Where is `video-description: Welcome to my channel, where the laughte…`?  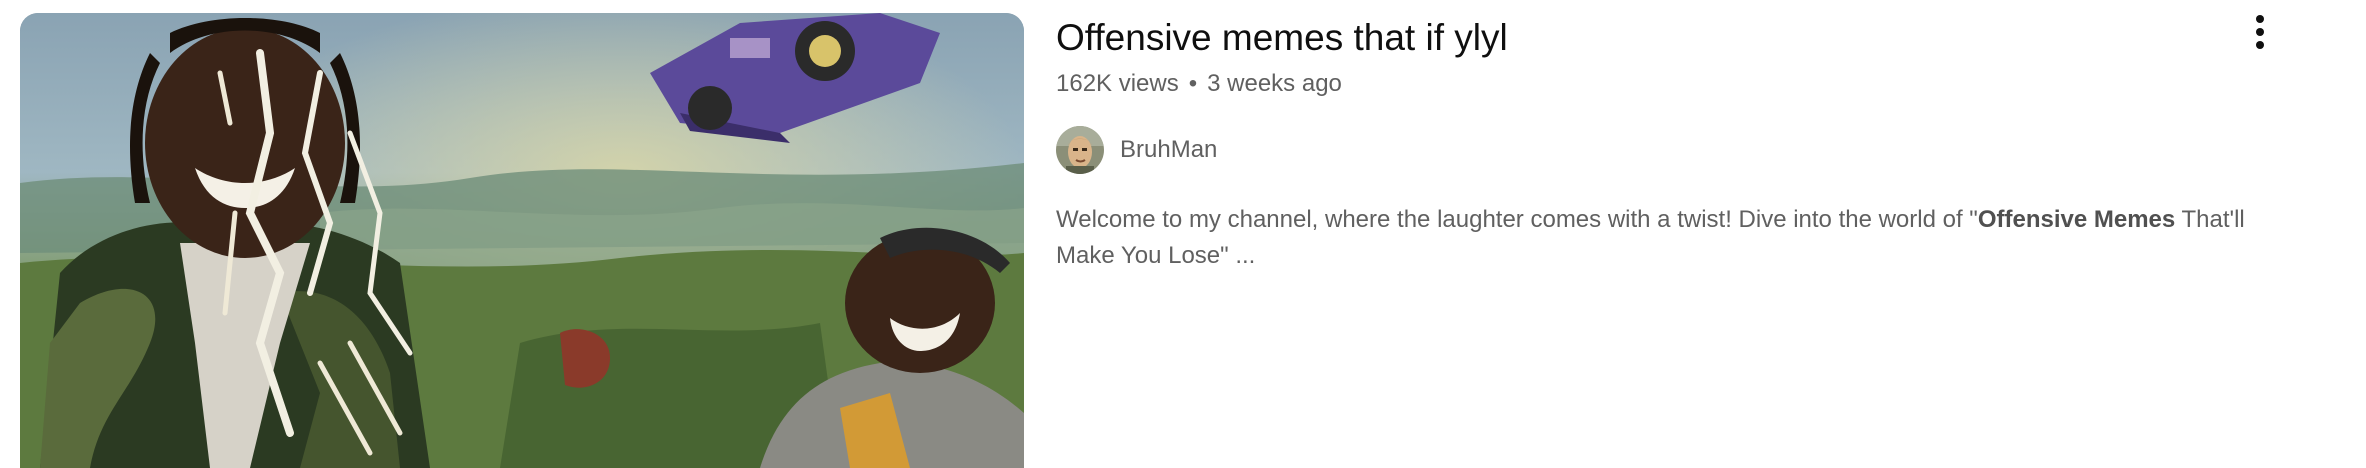
video-description: Welcome to my channel, where the laughte… is located at coordinates (1666, 238).